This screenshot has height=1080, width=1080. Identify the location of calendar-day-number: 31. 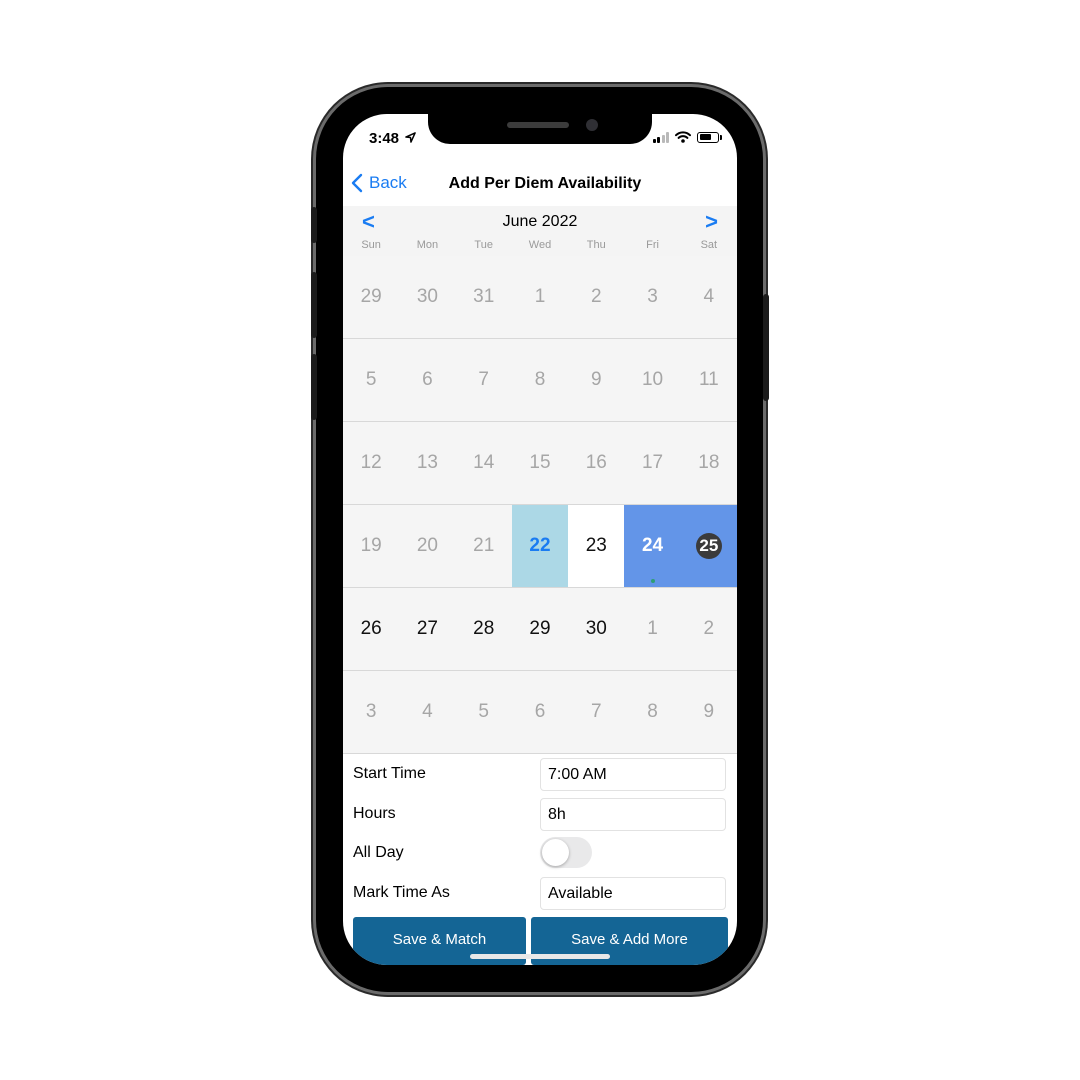
(484, 296).